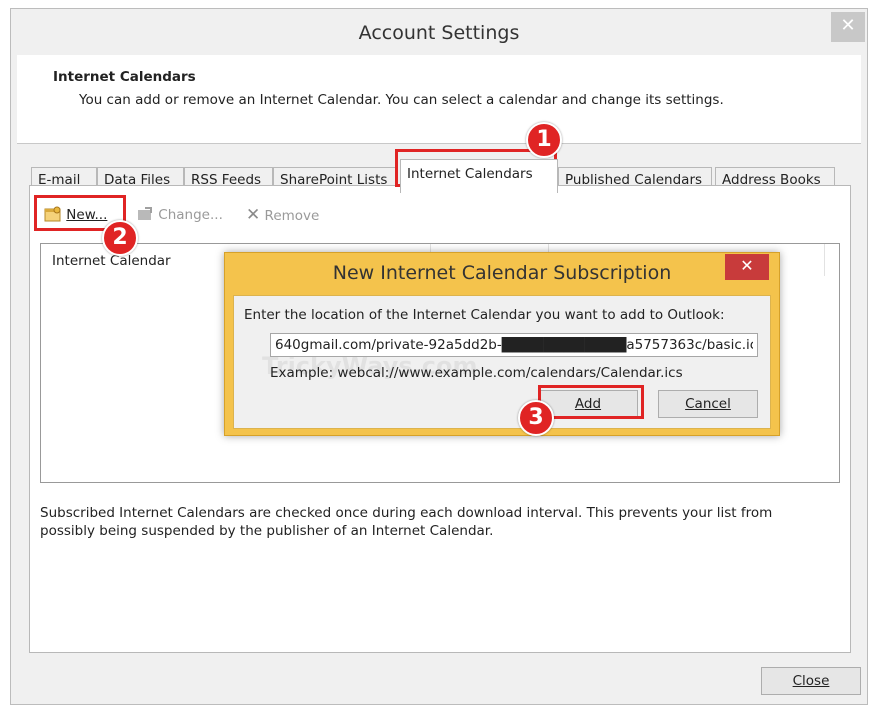 The height and width of the screenshot is (709, 870). What do you see at coordinates (747, 267) in the screenshot?
I see `dialog-close-icon: ✕` at bounding box center [747, 267].